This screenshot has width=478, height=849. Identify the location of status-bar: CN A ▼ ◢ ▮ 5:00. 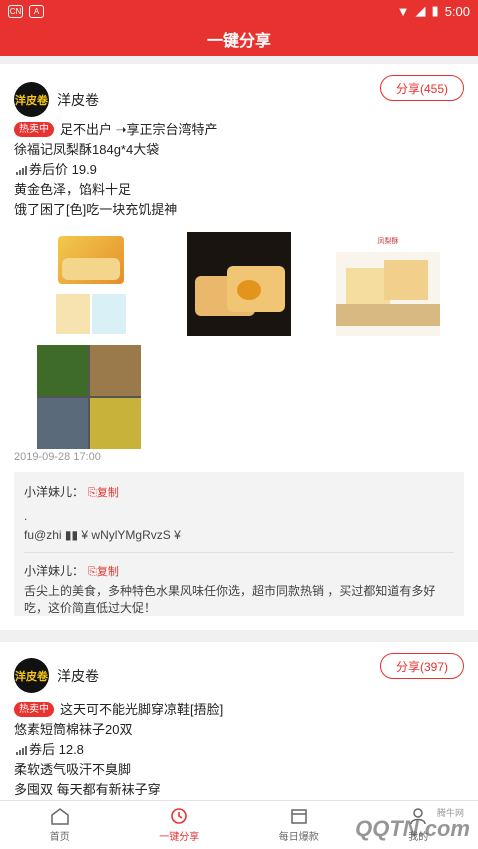
(239, 11).